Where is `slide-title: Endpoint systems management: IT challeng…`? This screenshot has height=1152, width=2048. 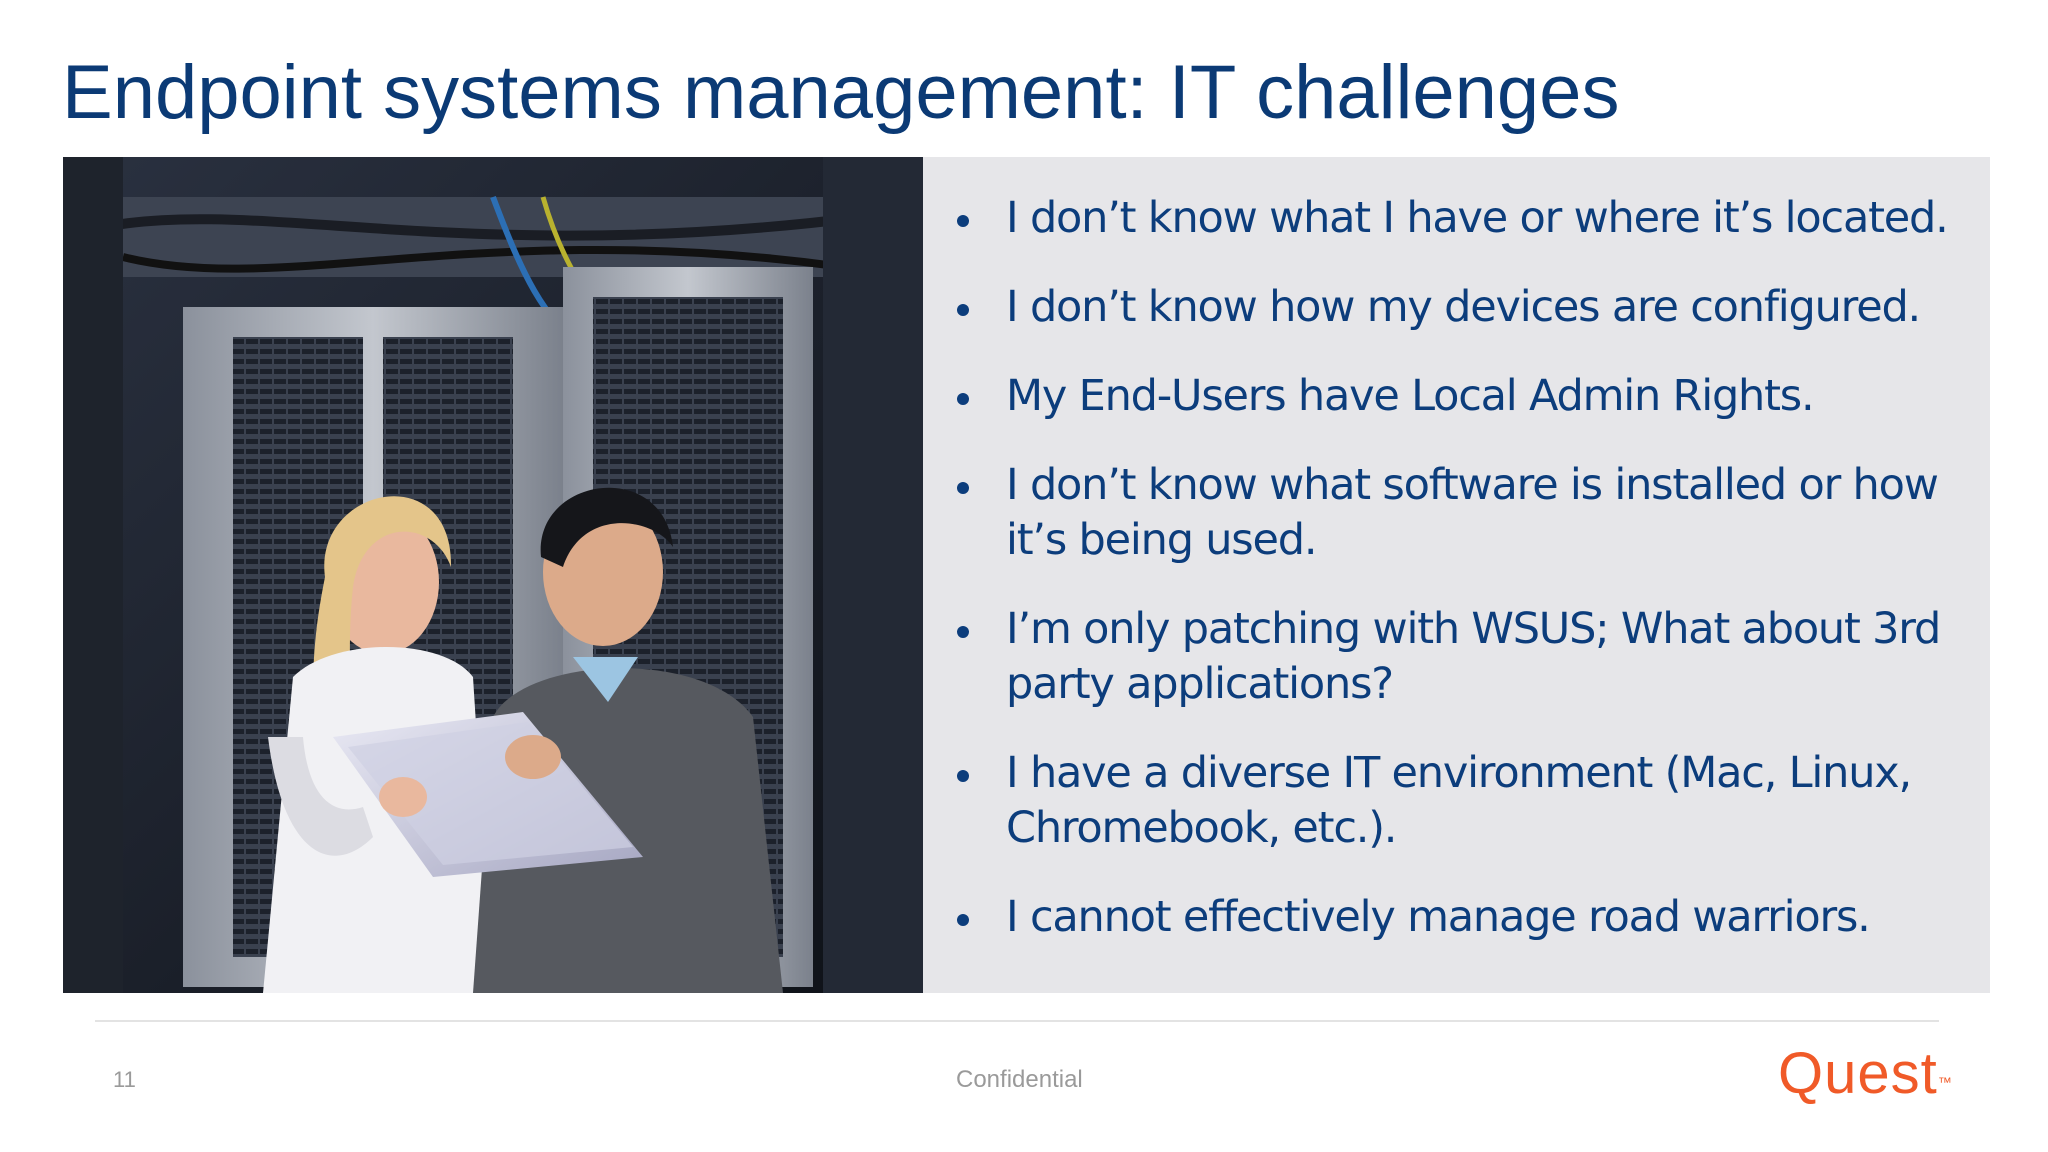
slide-title: Endpoint systems management: IT challeng… is located at coordinates (841, 92).